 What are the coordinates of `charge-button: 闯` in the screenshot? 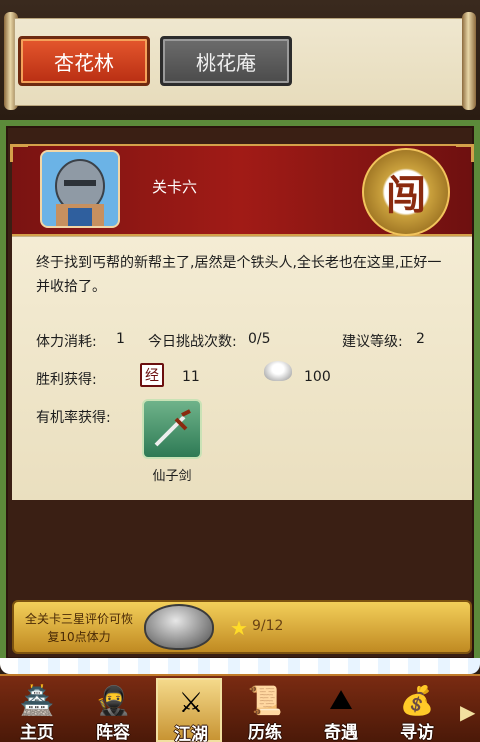 It's located at (406, 192).